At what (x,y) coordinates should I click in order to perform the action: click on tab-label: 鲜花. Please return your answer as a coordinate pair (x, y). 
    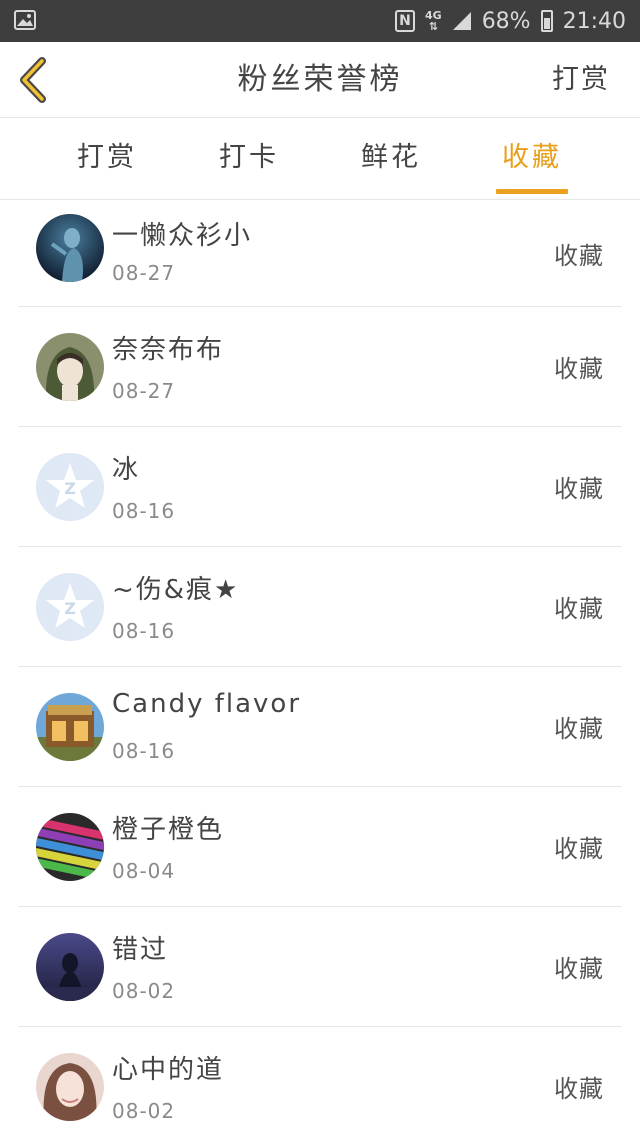
    Looking at the image, I should click on (391, 157).